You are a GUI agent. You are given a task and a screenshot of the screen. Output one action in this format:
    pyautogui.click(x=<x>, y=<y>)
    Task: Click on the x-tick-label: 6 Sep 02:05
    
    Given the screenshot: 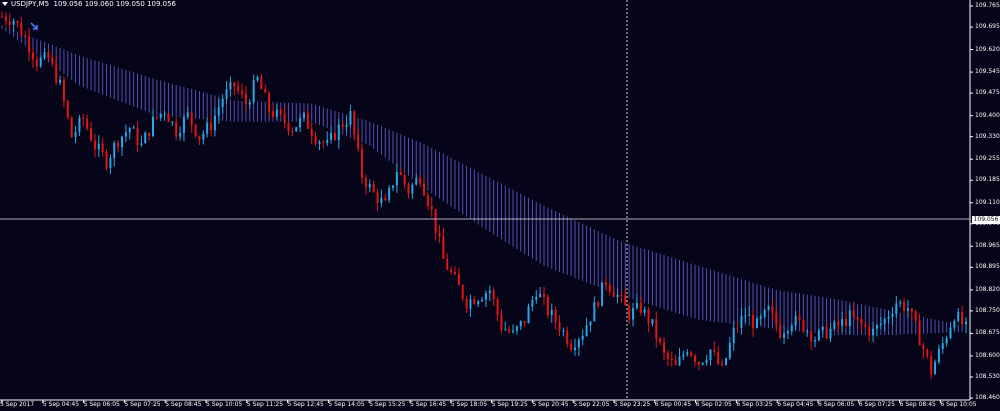 What is the action you would take?
    pyautogui.click(x=713, y=404)
    